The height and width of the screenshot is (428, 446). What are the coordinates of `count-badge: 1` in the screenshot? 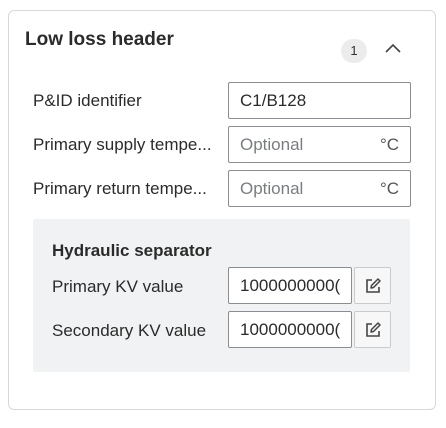 It's located at (354, 51).